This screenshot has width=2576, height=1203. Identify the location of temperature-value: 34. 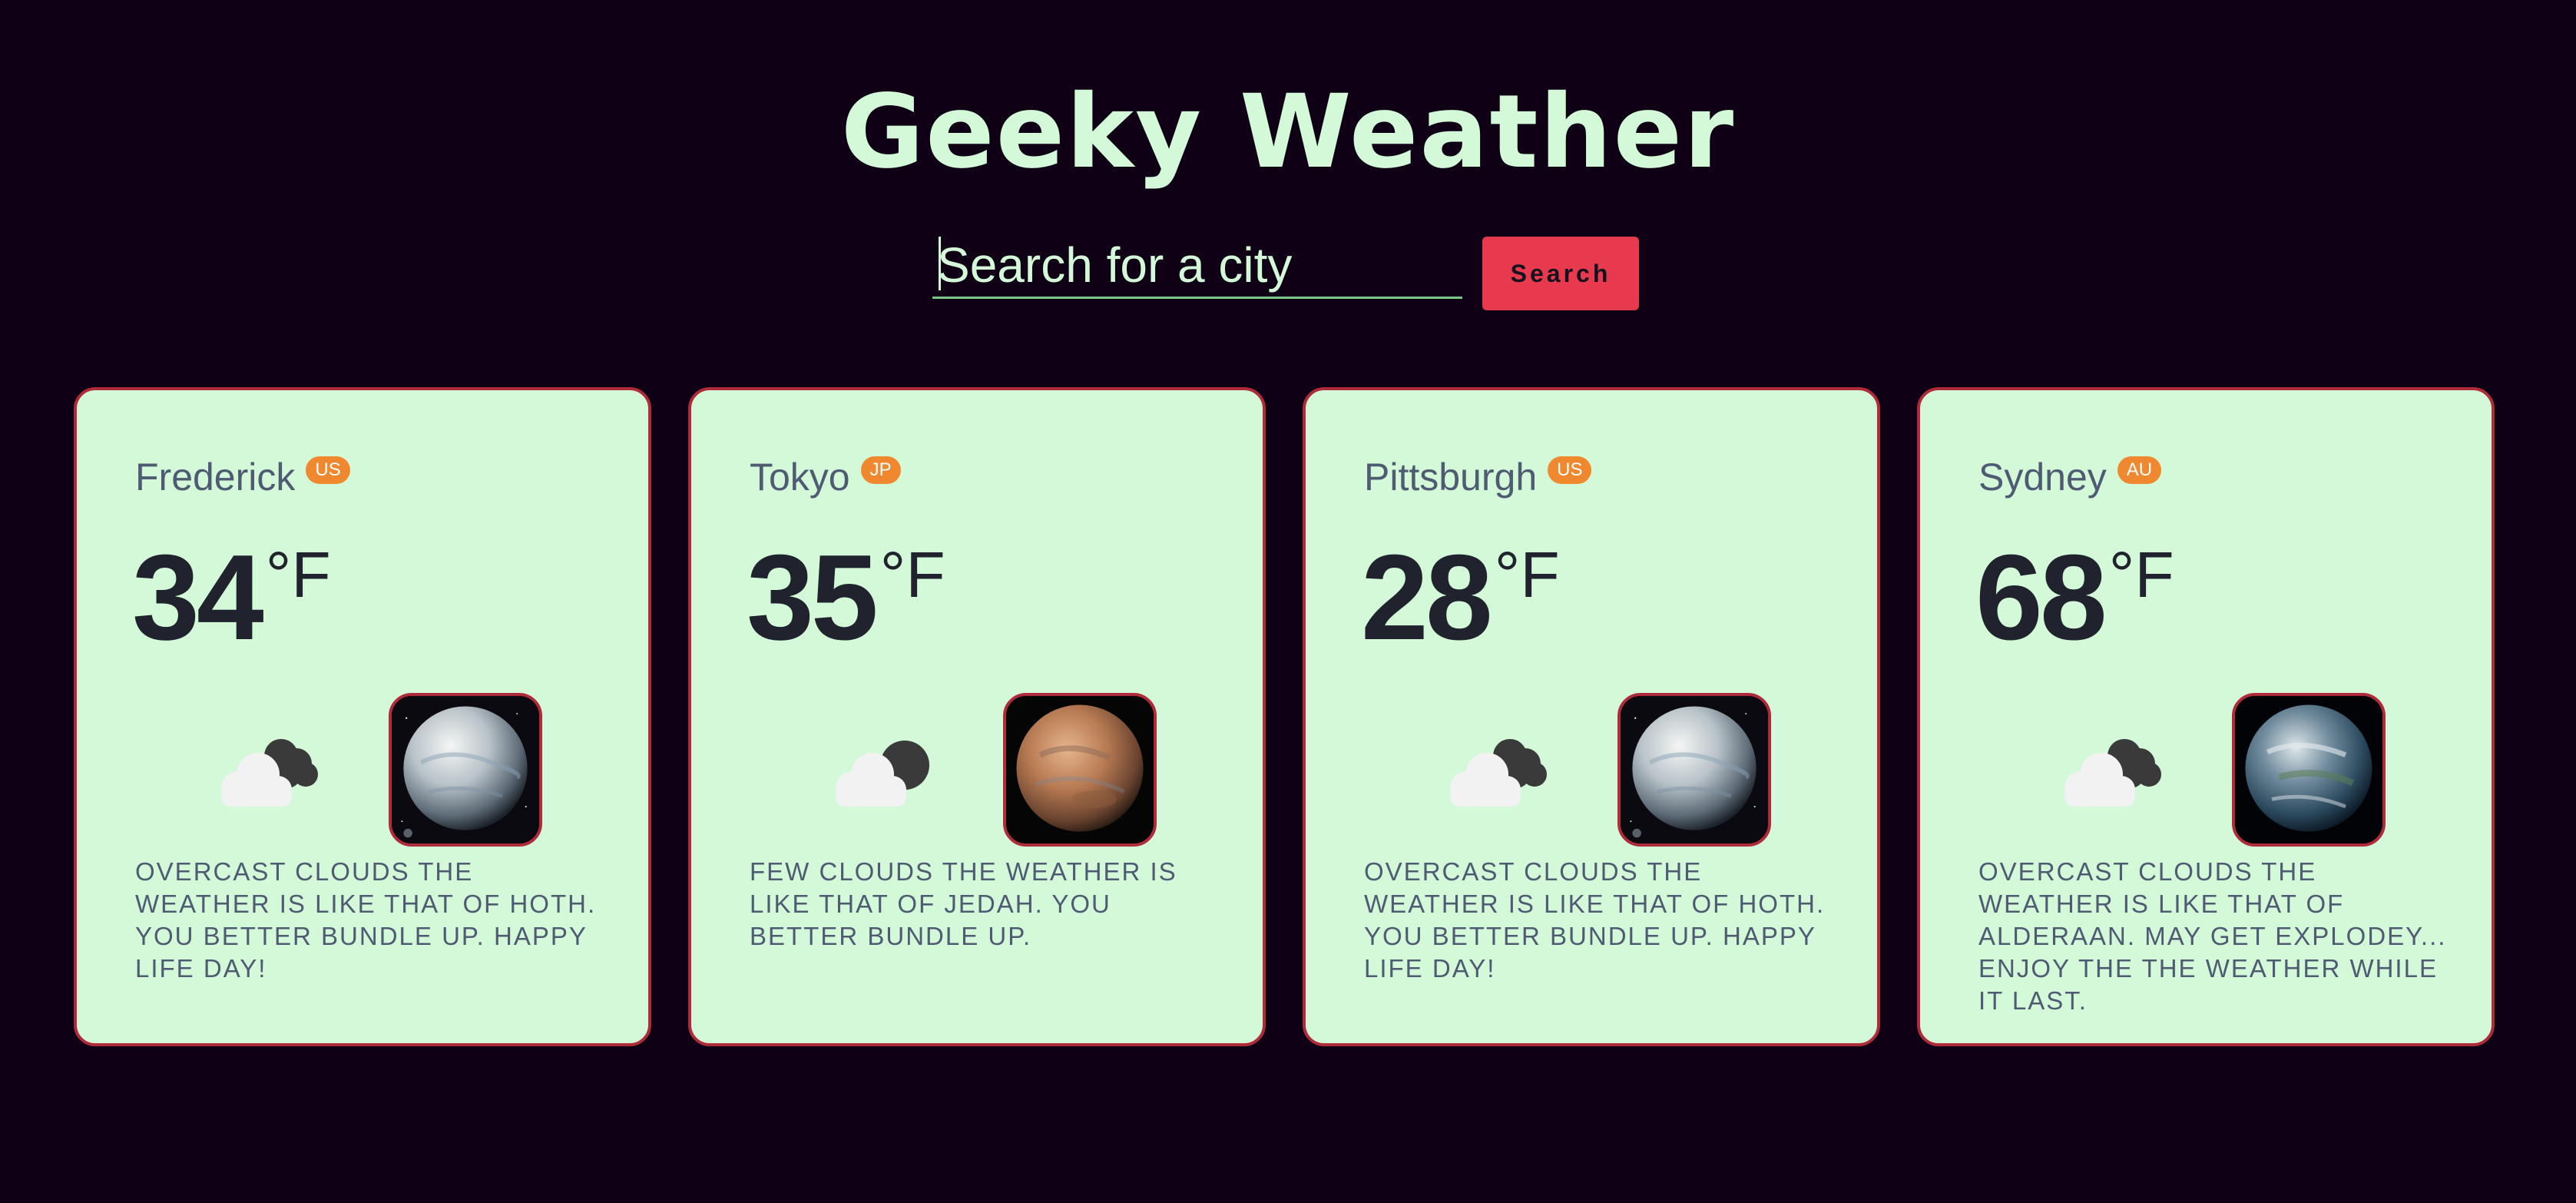
(198, 597).